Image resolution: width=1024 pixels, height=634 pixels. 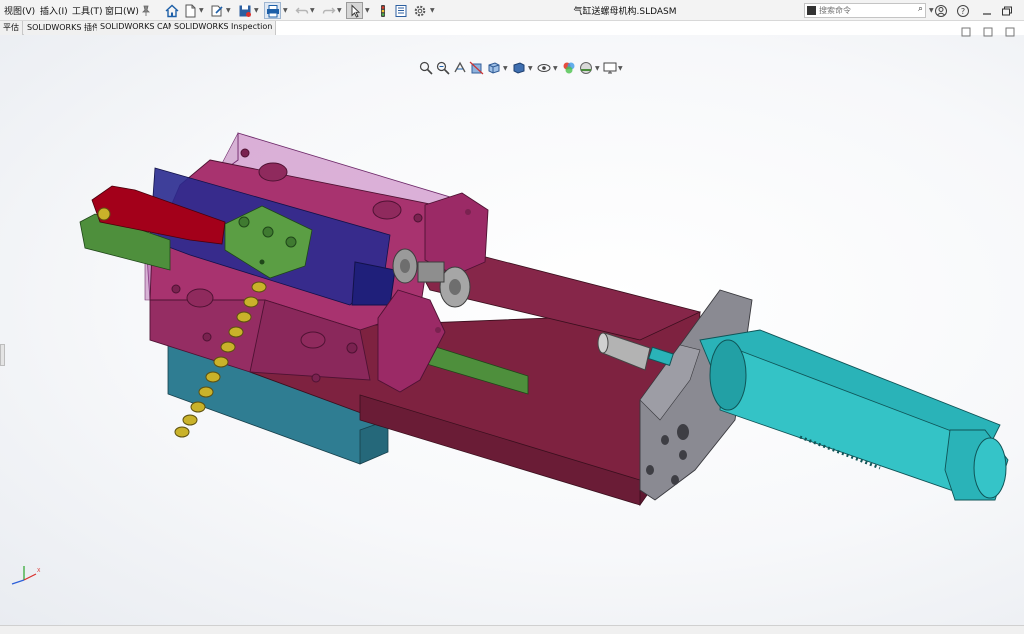 What do you see at coordinates (272, 10) in the screenshot?
I see `print-icon` at bounding box center [272, 10].